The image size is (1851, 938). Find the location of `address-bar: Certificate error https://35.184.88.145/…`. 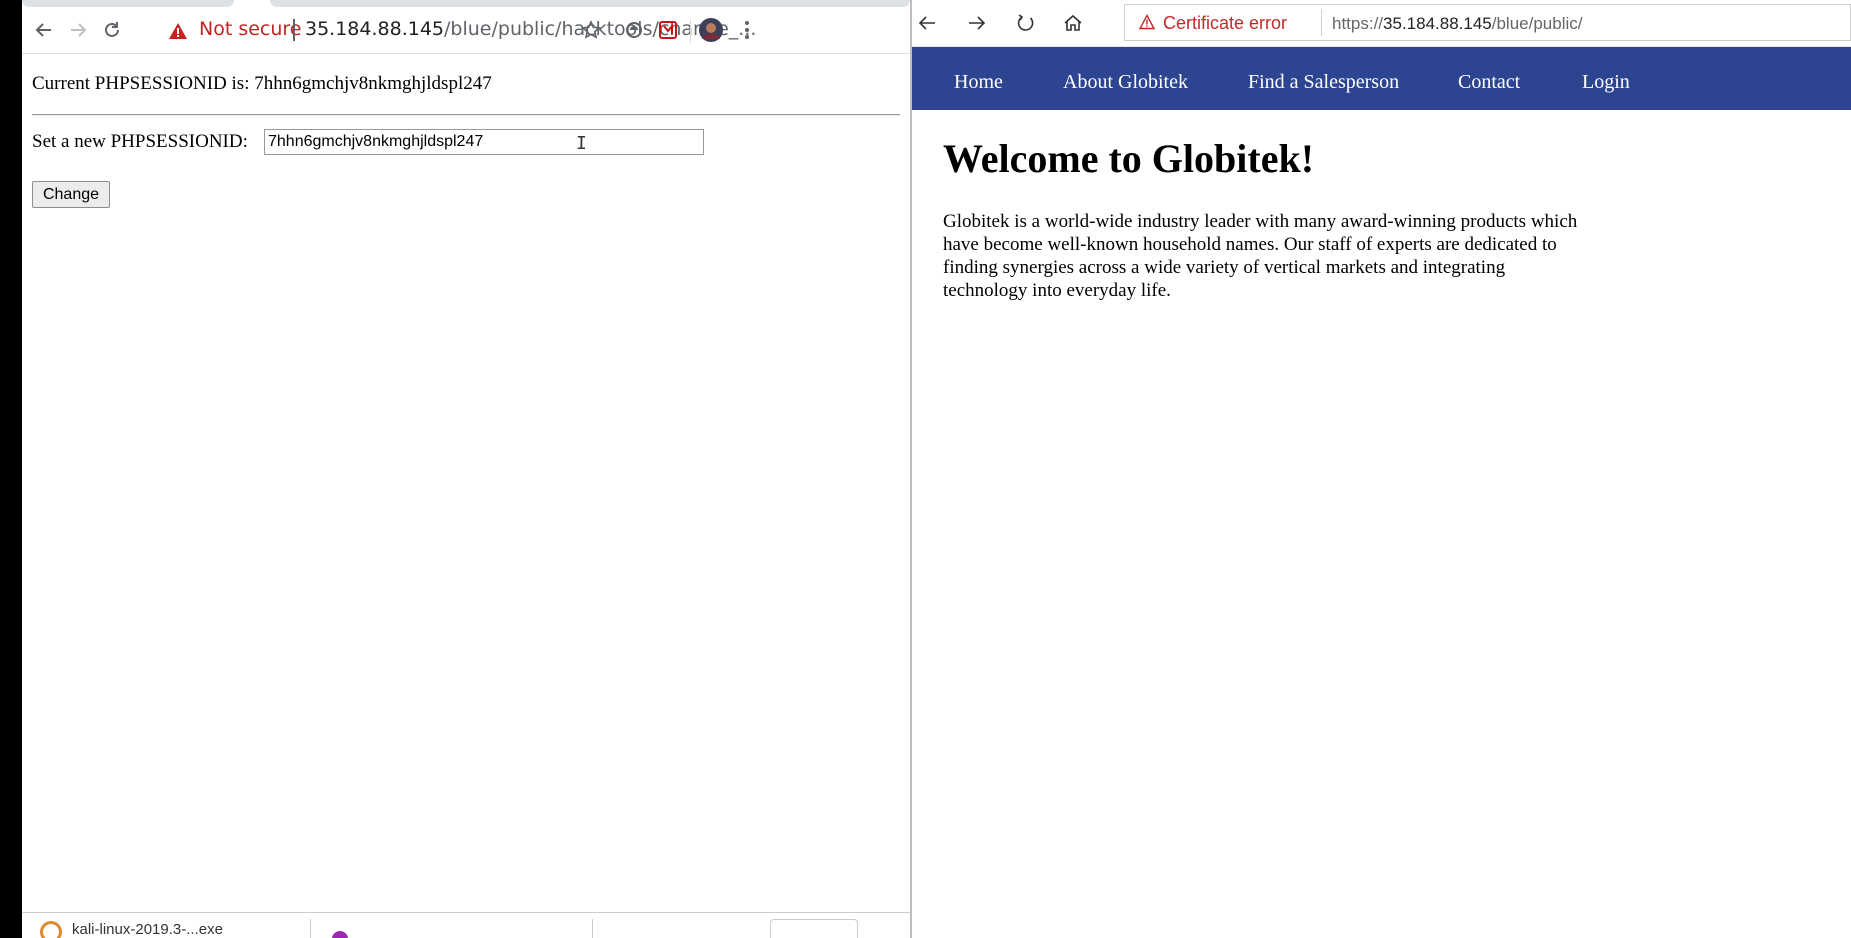

address-bar: Certificate error https://35.184.88.145/… is located at coordinates (1487, 22).